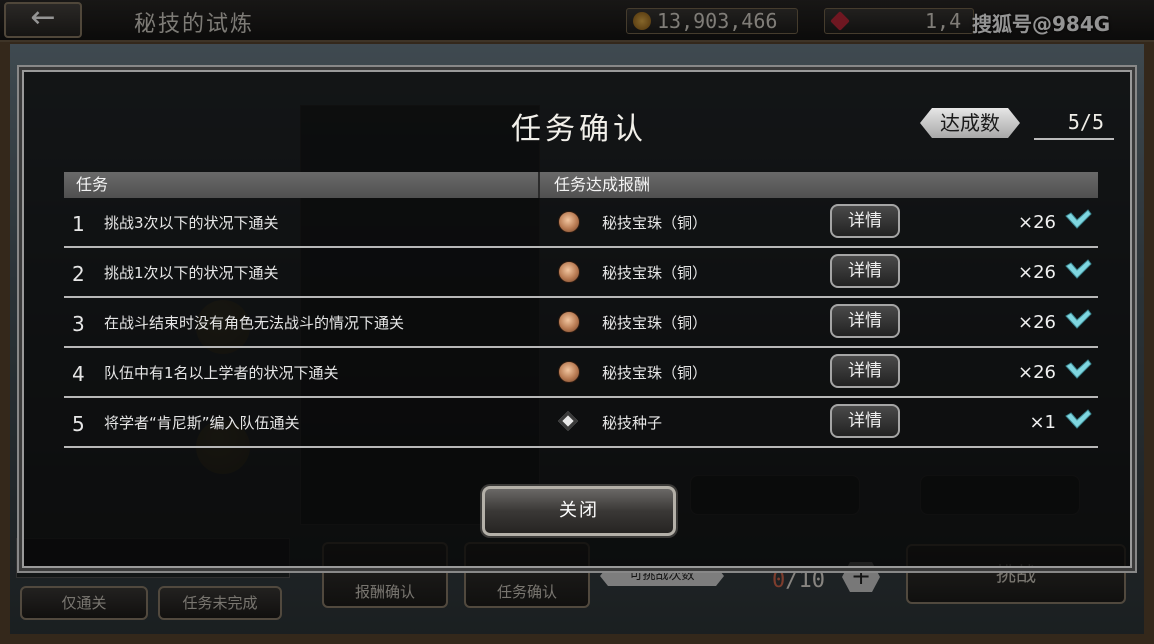  What do you see at coordinates (202, 423) in the screenshot?
I see `task-description: 将学者“肯尼斯”编入队伍通关` at bounding box center [202, 423].